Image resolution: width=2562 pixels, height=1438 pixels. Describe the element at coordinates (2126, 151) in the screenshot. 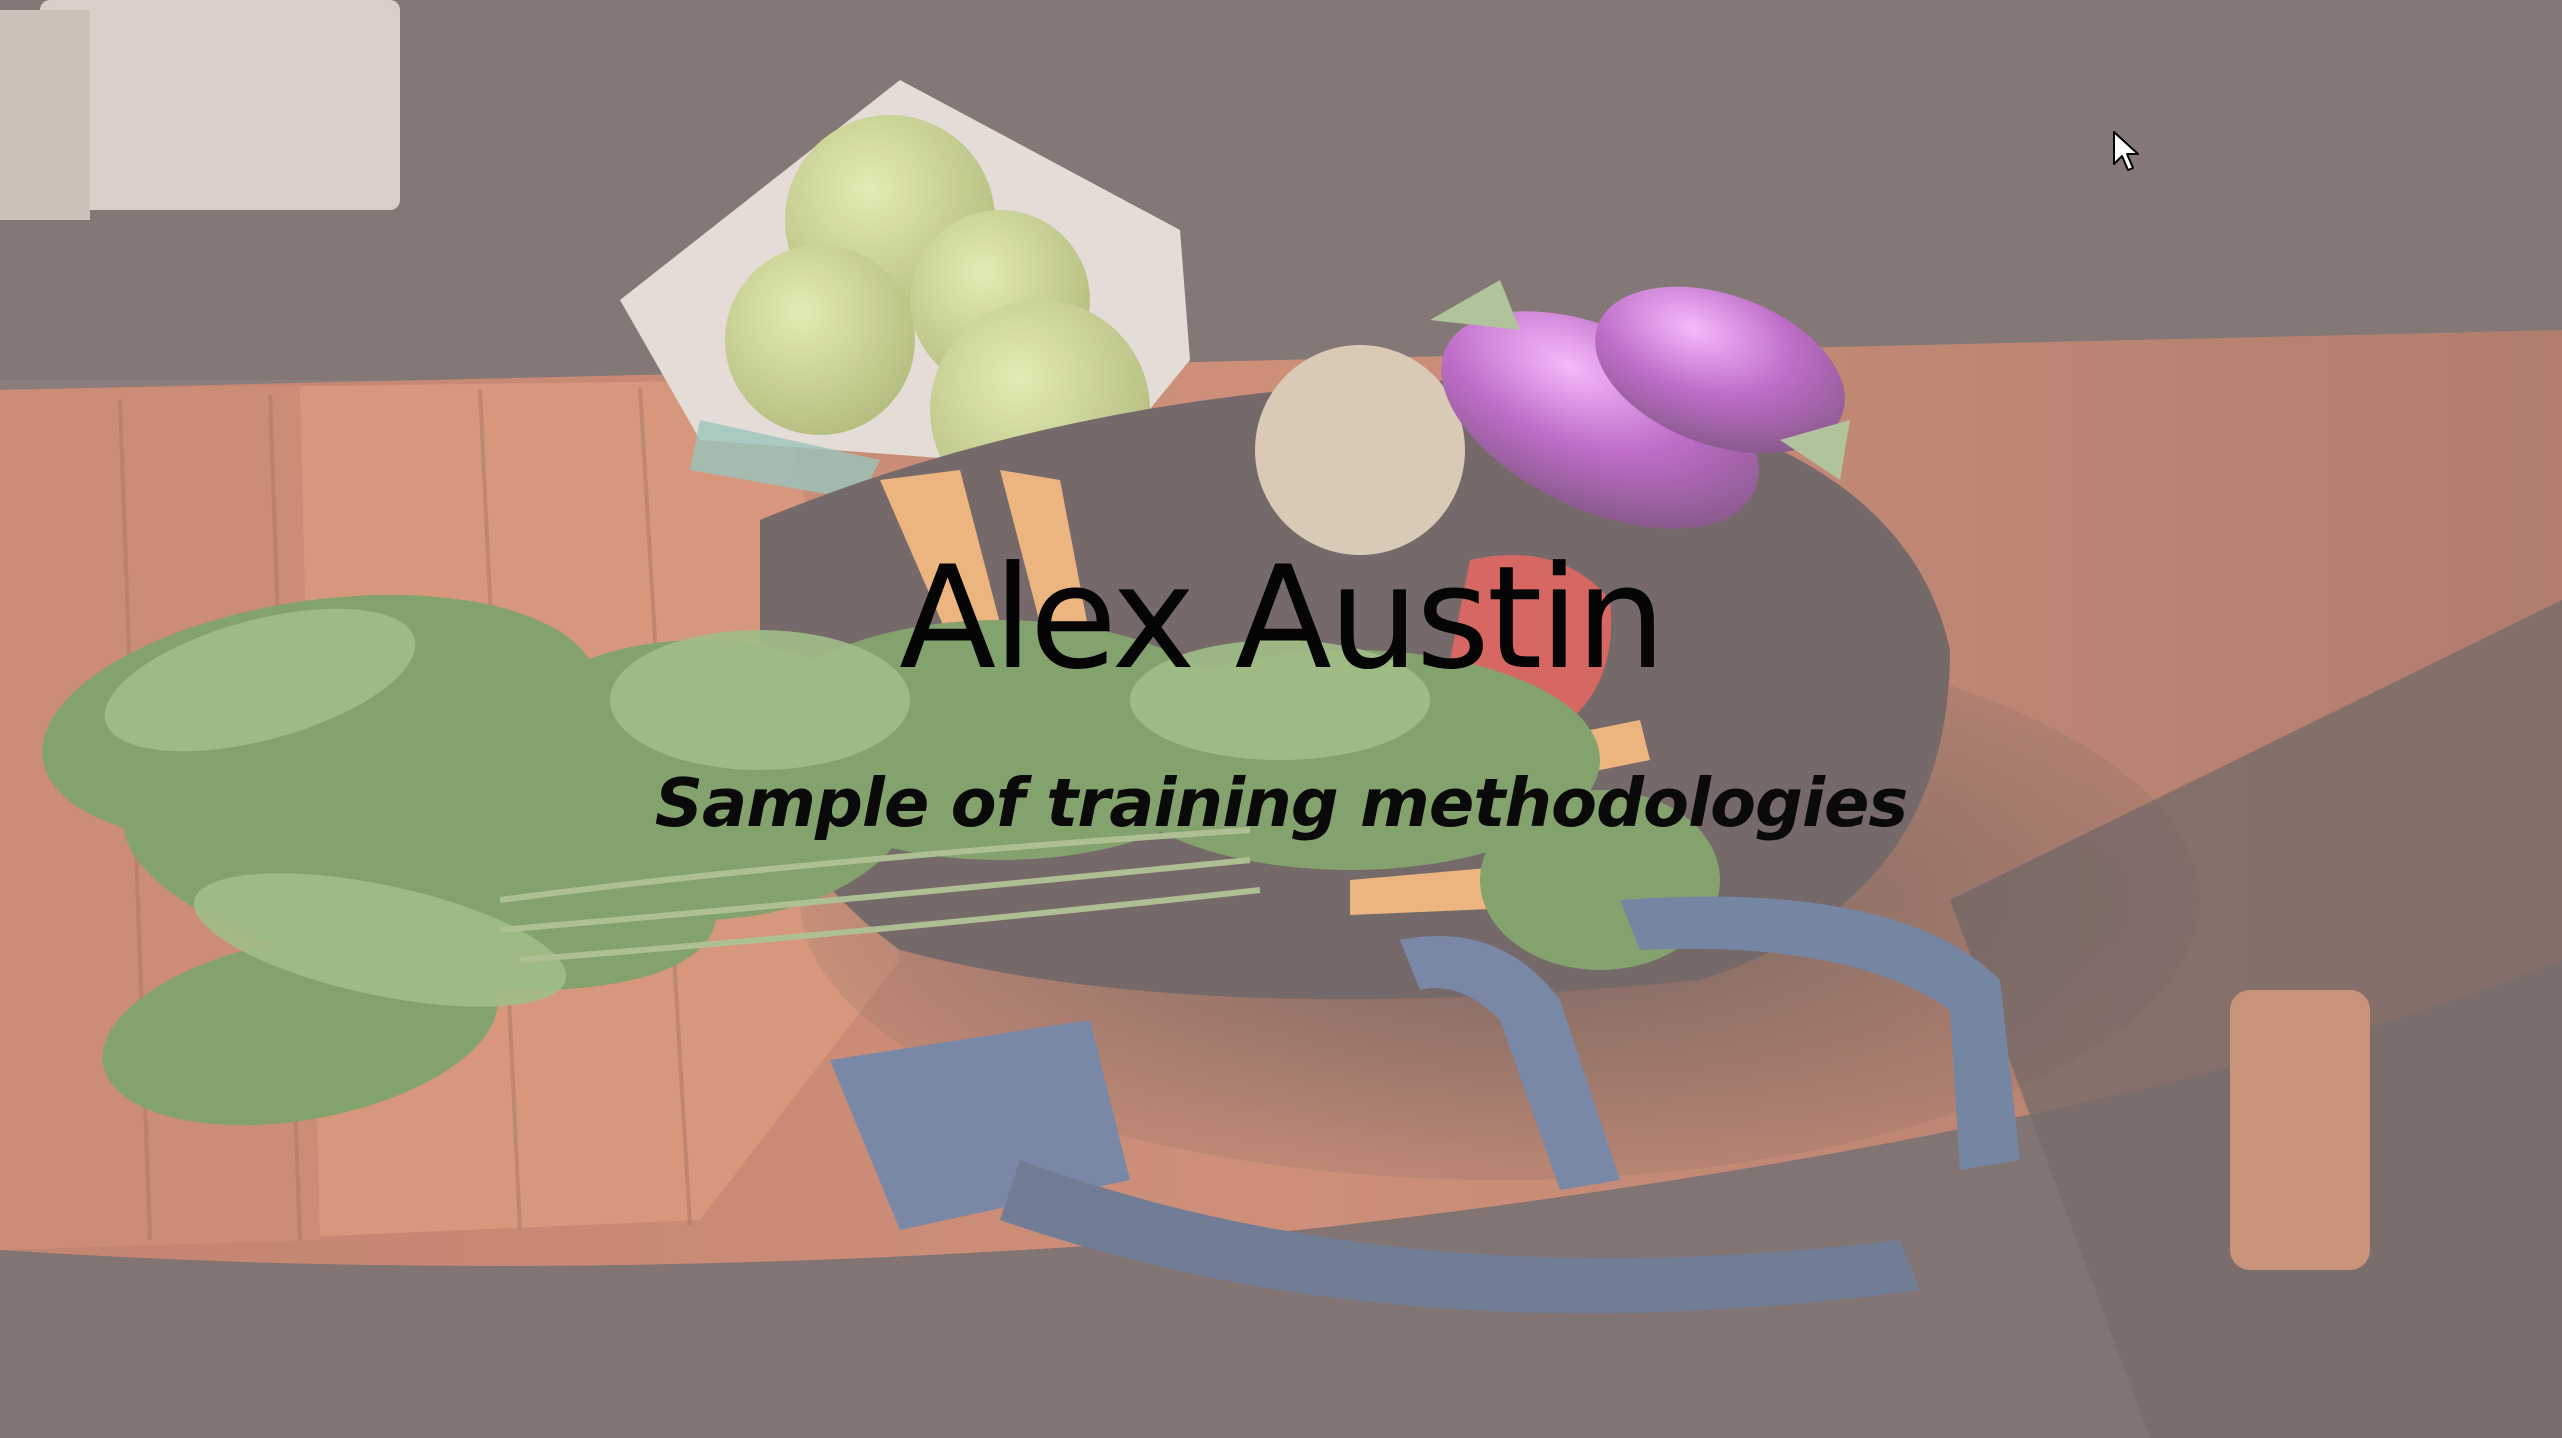

I see `mouse-pointer-icon` at that location.